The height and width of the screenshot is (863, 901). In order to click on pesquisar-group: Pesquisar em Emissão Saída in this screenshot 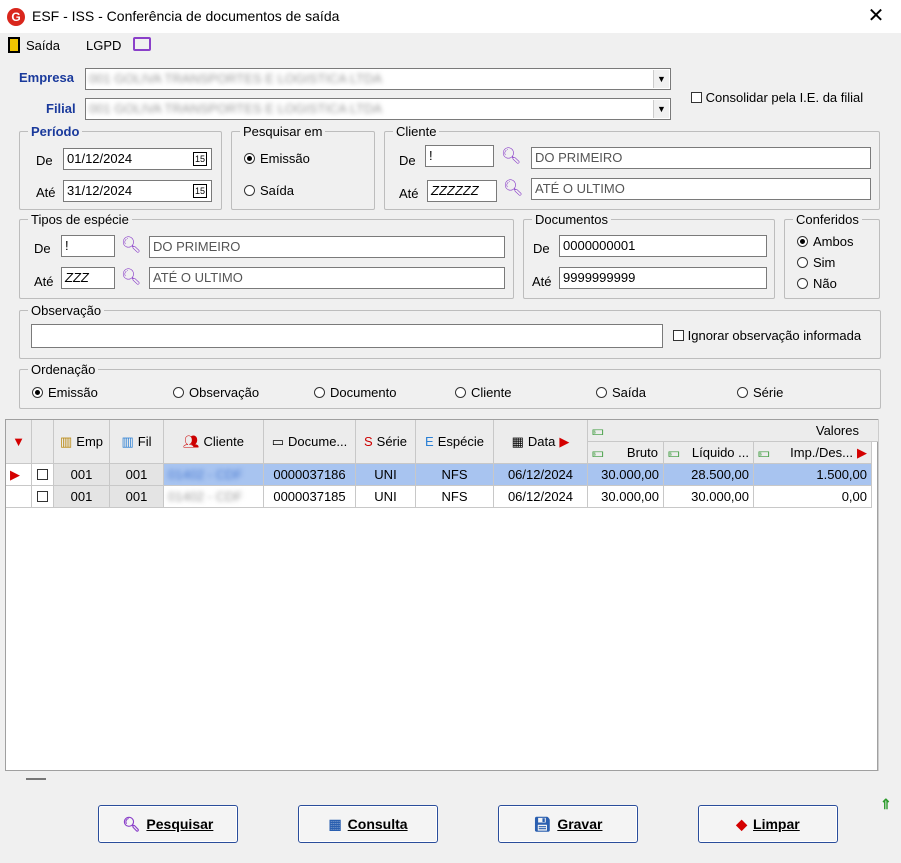, I will do `click(303, 167)`.